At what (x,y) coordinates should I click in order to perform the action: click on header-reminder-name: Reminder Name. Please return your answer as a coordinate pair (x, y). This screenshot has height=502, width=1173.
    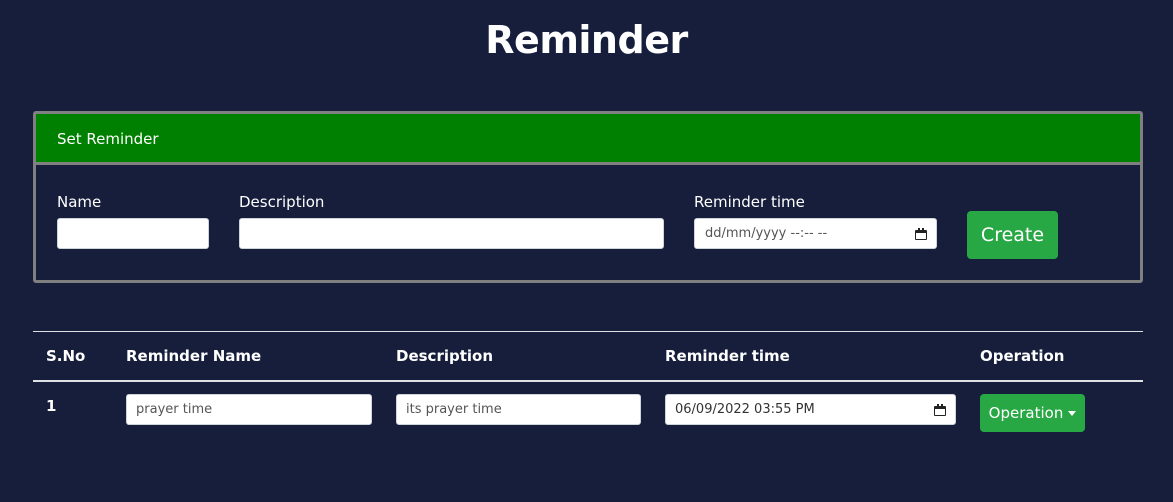
    Looking at the image, I should click on (194, 356).